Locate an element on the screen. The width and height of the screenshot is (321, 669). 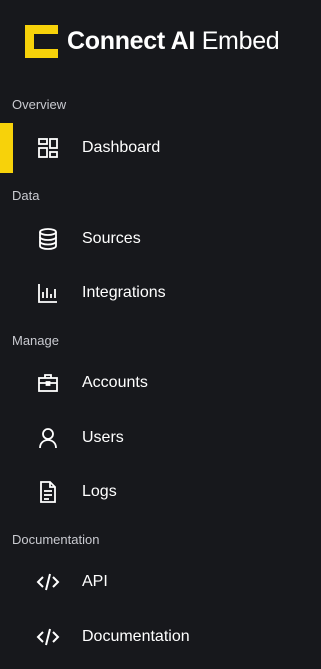
active-indicator is located at coordinates (6, 148).